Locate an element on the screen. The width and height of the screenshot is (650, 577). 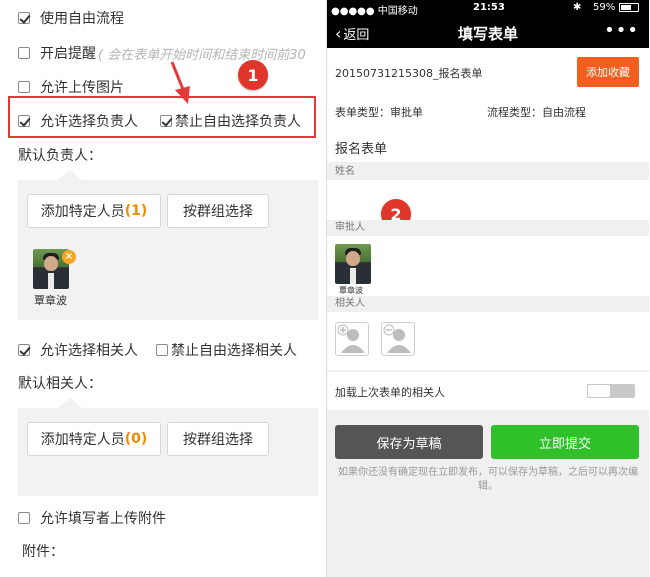
related-section is located at coordinates (488, 341).